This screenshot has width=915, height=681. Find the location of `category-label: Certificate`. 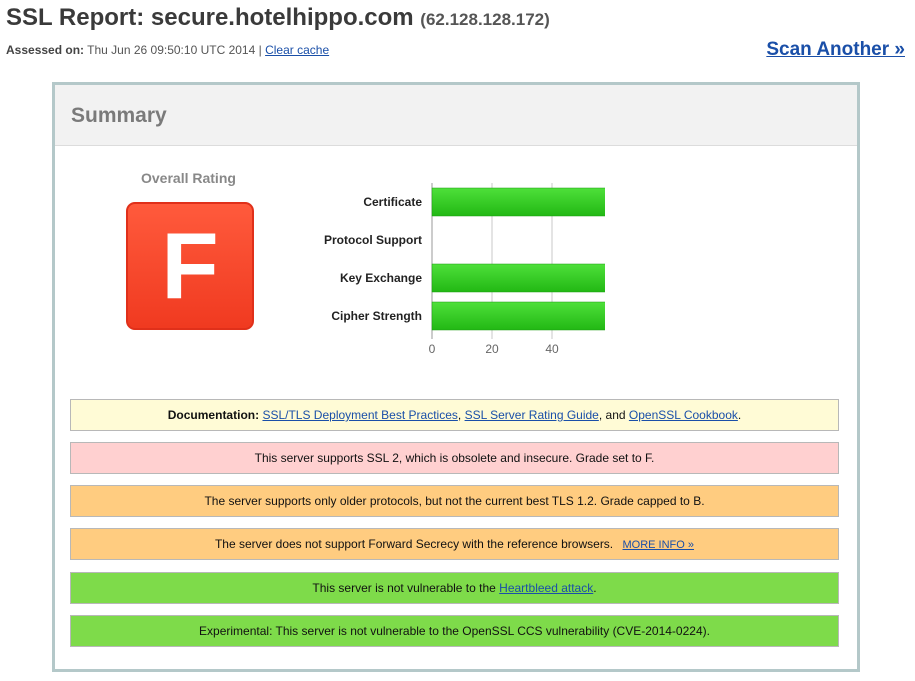

category-label: Certificate is located at coordinates (392, 202).